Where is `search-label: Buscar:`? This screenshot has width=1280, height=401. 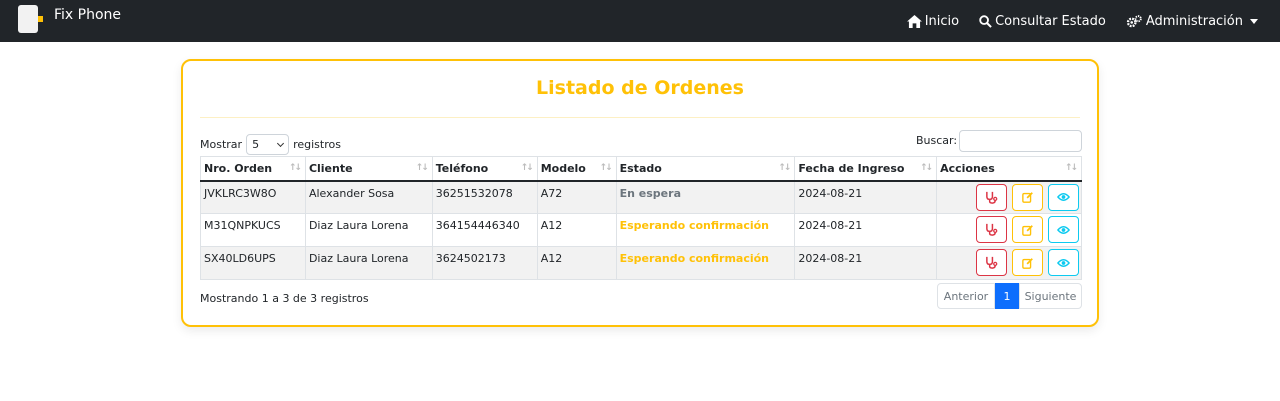
search-label: Buscar: is located at coordinates (937, 140).